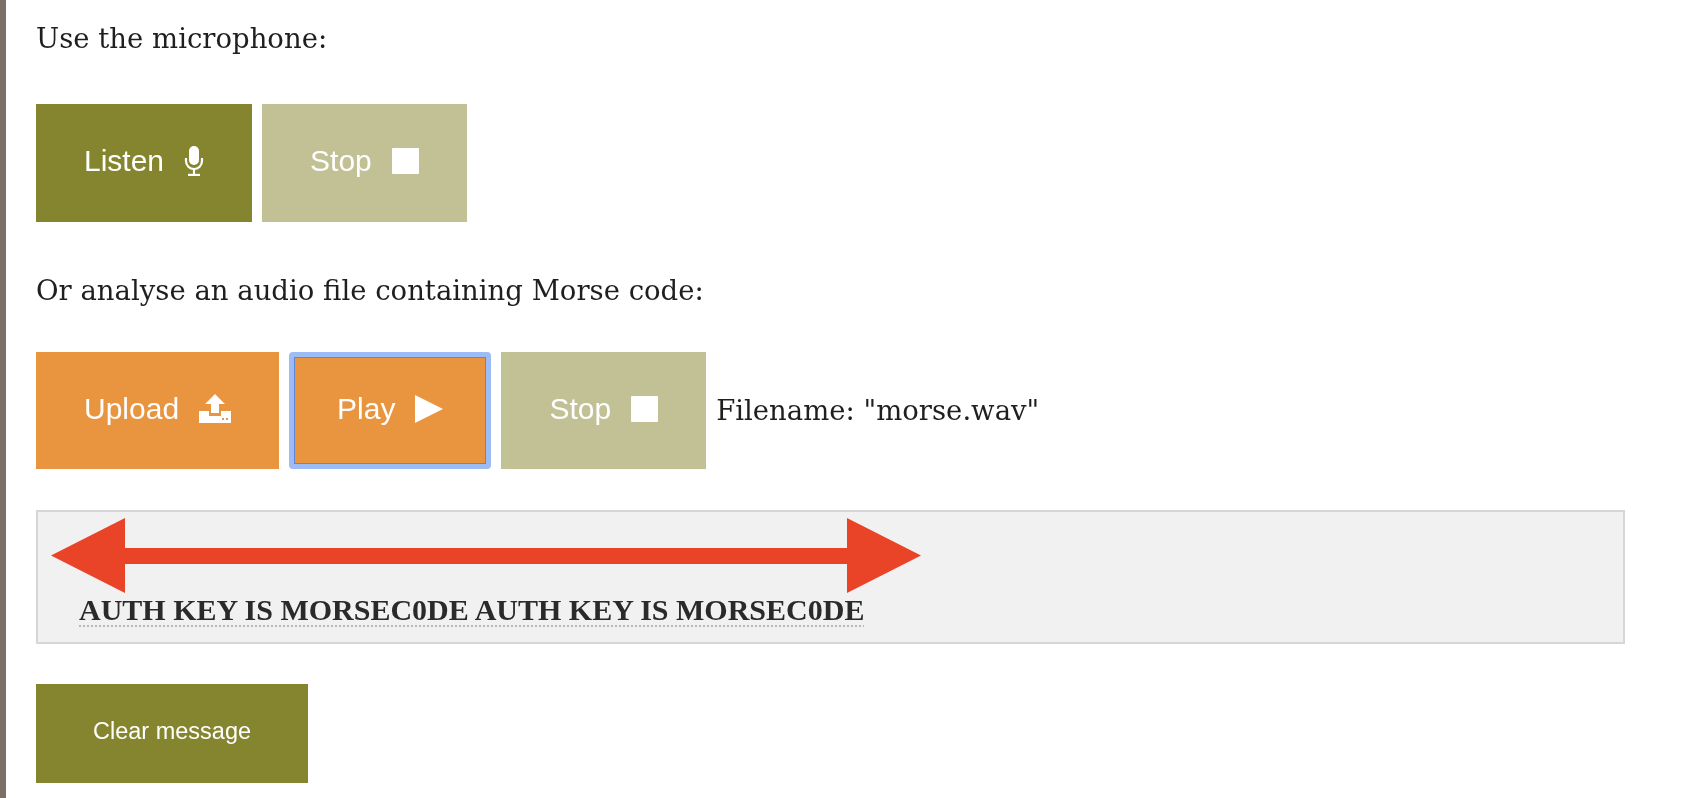 Image resolution: width=1692 pixels, height=798 pixels. What do you see at coordinates (390, 410) in the screenshot?
I see `play-button: Play` at bounding box center [390, 410].